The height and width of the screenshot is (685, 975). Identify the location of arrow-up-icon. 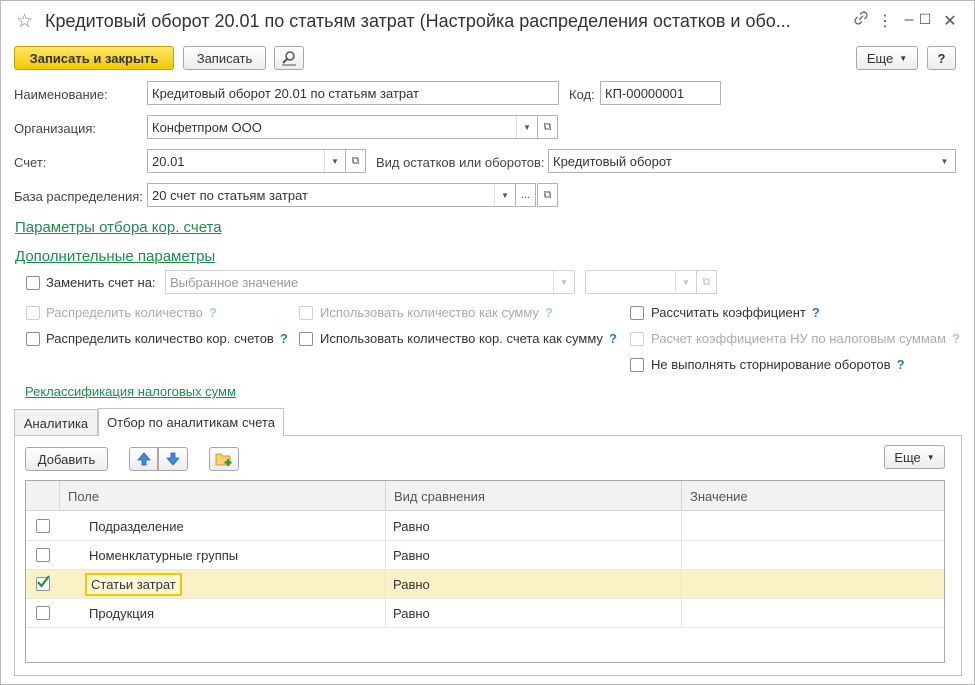
(143, 459).